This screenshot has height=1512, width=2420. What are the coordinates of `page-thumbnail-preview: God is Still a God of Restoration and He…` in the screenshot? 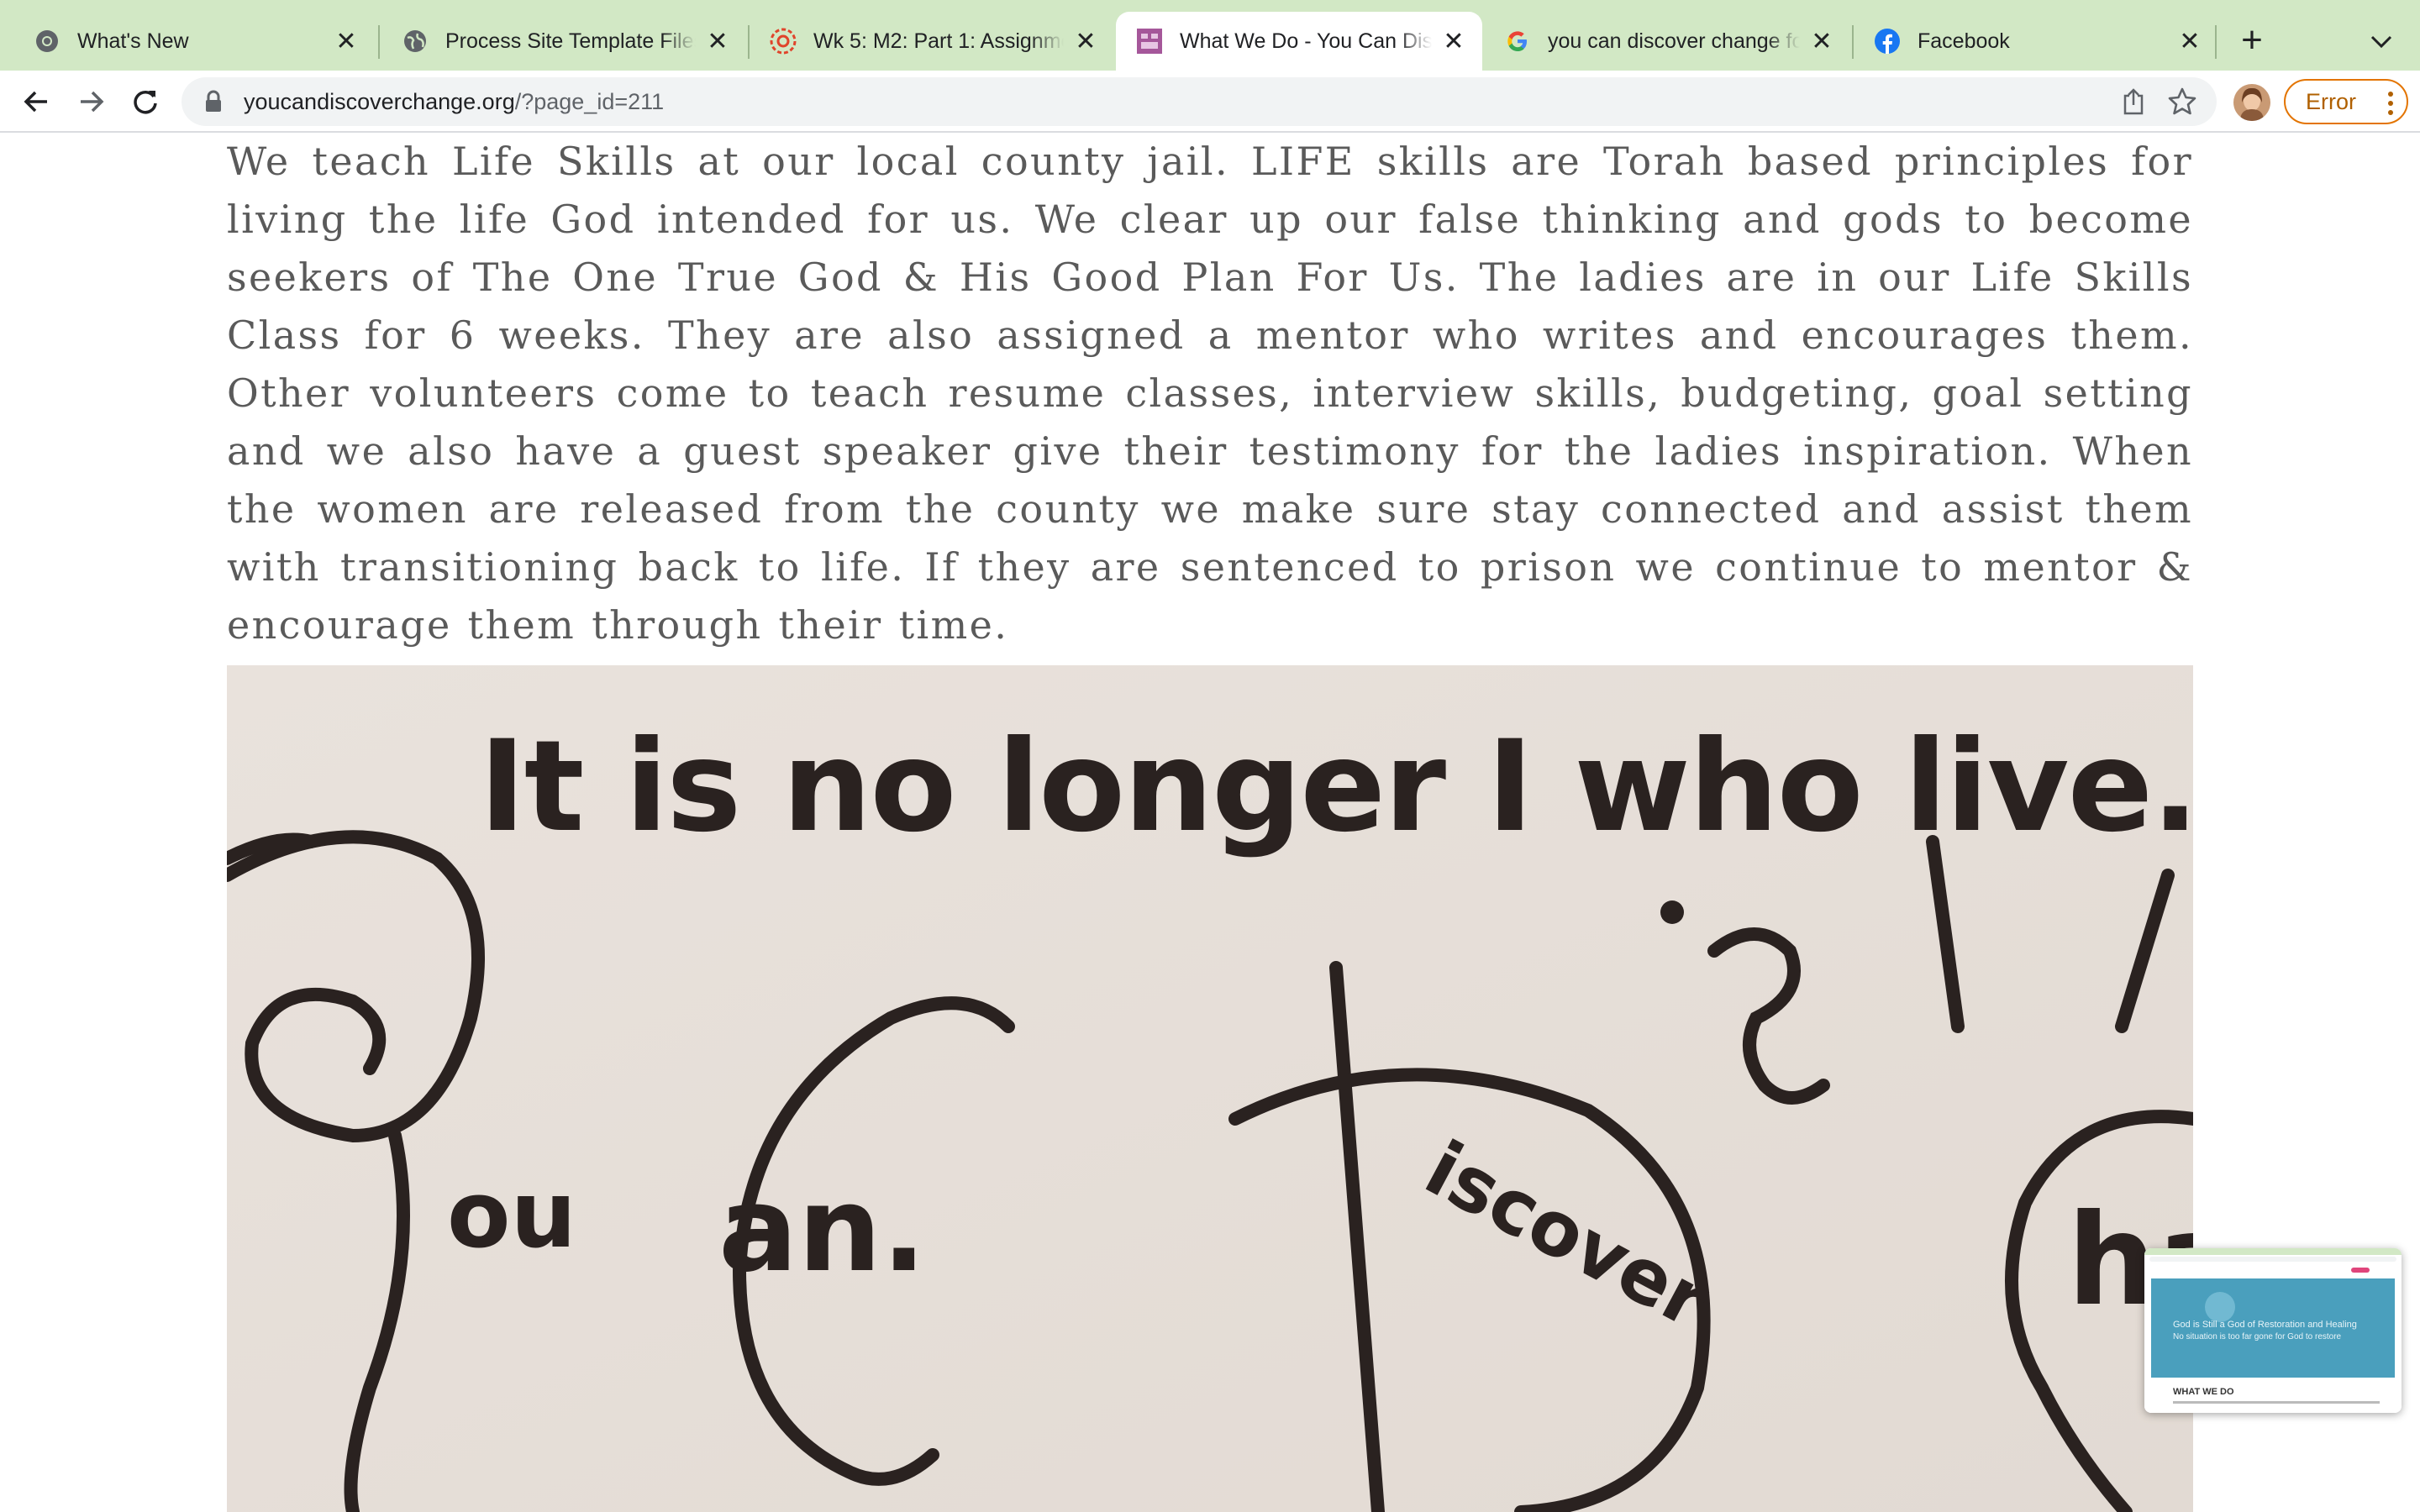 It's located at (2273, 1330).